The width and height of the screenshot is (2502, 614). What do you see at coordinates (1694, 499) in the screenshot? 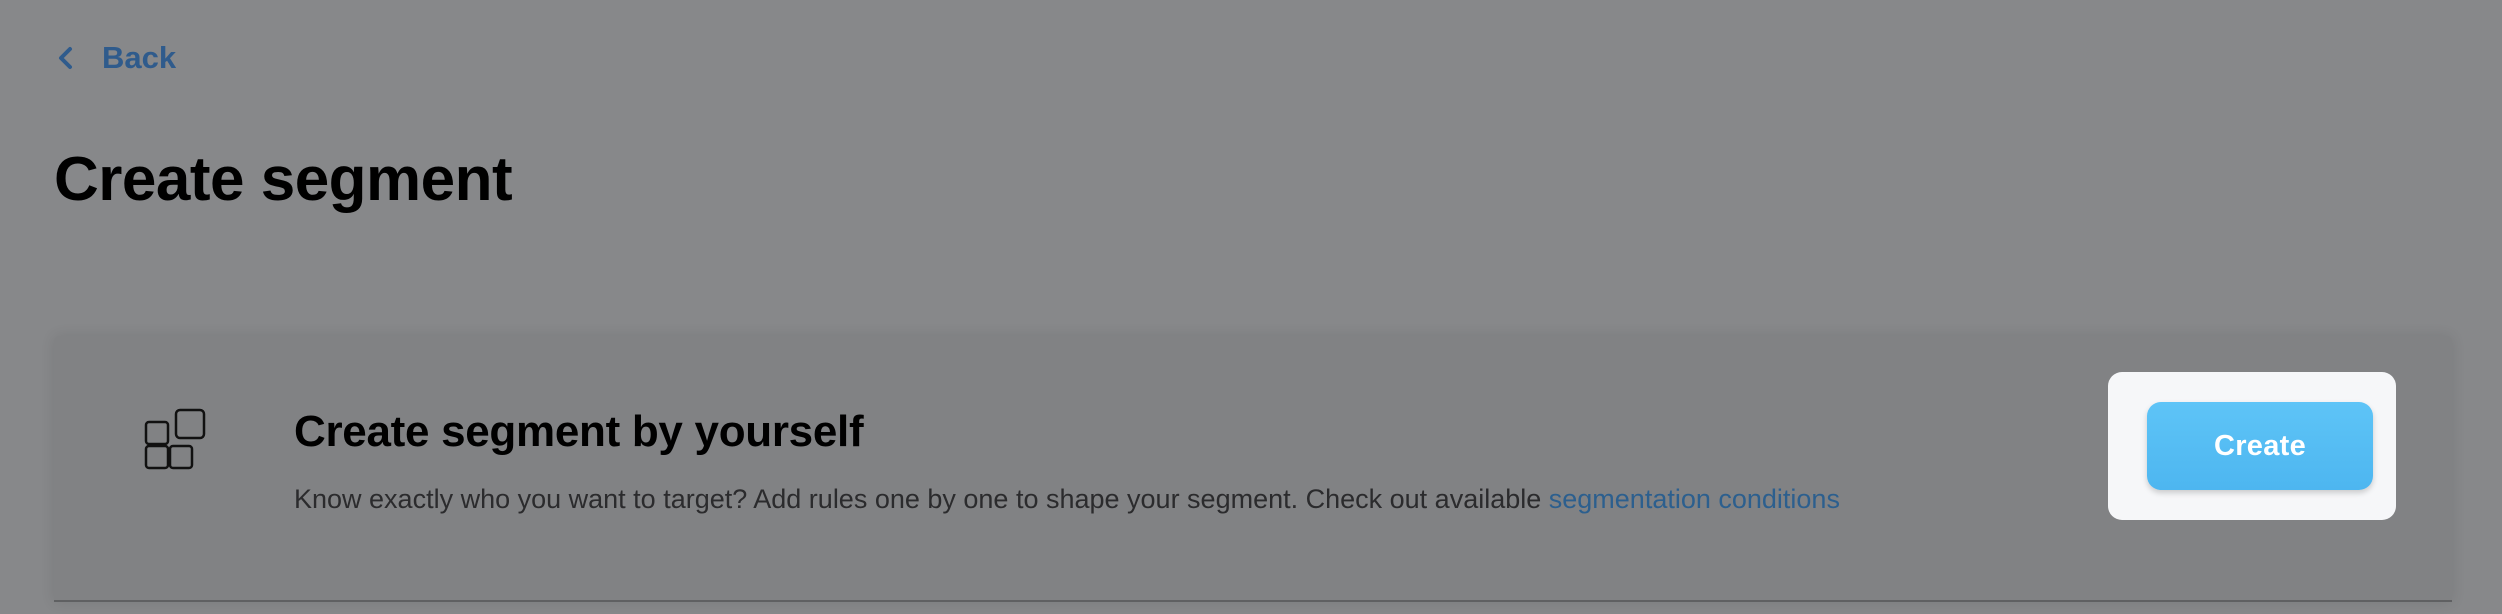
I see `segmentation-conditions-link: segmentation conditions` at bounding box center [1694, 499].